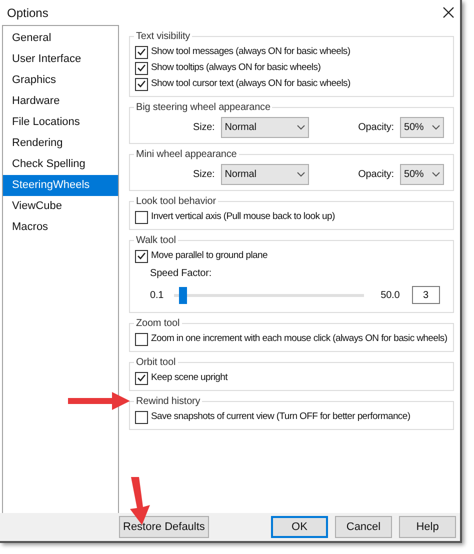 The width and height of the screenshot is (474, 554). Describe the element at coordinates (60, 101) in the screenshot. I see `sidebar-item: Hardware` at that location.